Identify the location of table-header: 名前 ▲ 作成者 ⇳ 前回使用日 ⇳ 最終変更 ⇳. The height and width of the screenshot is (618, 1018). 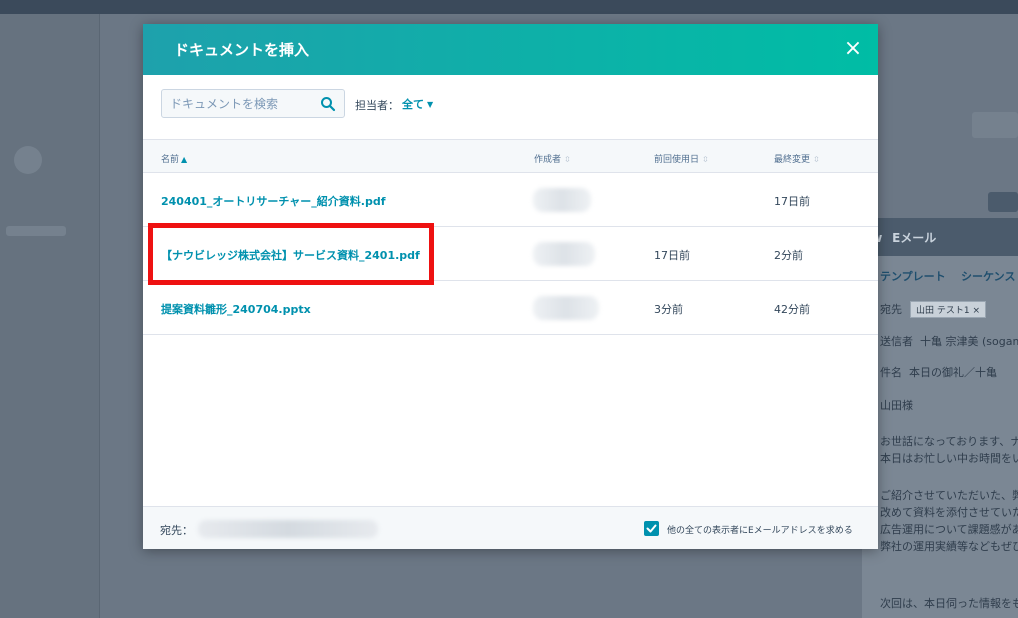
(510, 156).